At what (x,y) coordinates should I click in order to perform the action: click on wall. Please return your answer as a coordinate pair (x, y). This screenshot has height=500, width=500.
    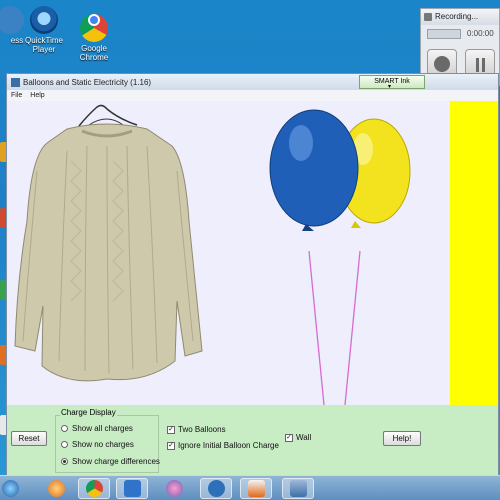
    Looking at the image, I should click on (474, 253).